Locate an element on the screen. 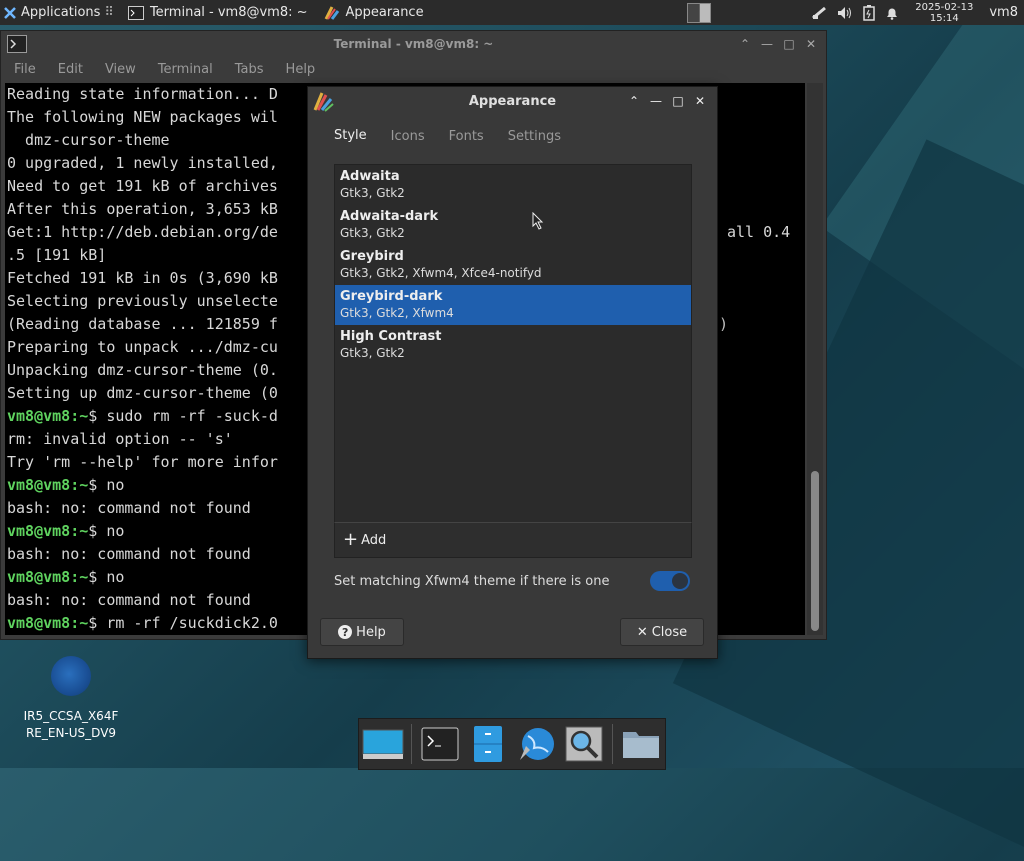  user-menu: vm8 is located at coordinates (1003, 12).